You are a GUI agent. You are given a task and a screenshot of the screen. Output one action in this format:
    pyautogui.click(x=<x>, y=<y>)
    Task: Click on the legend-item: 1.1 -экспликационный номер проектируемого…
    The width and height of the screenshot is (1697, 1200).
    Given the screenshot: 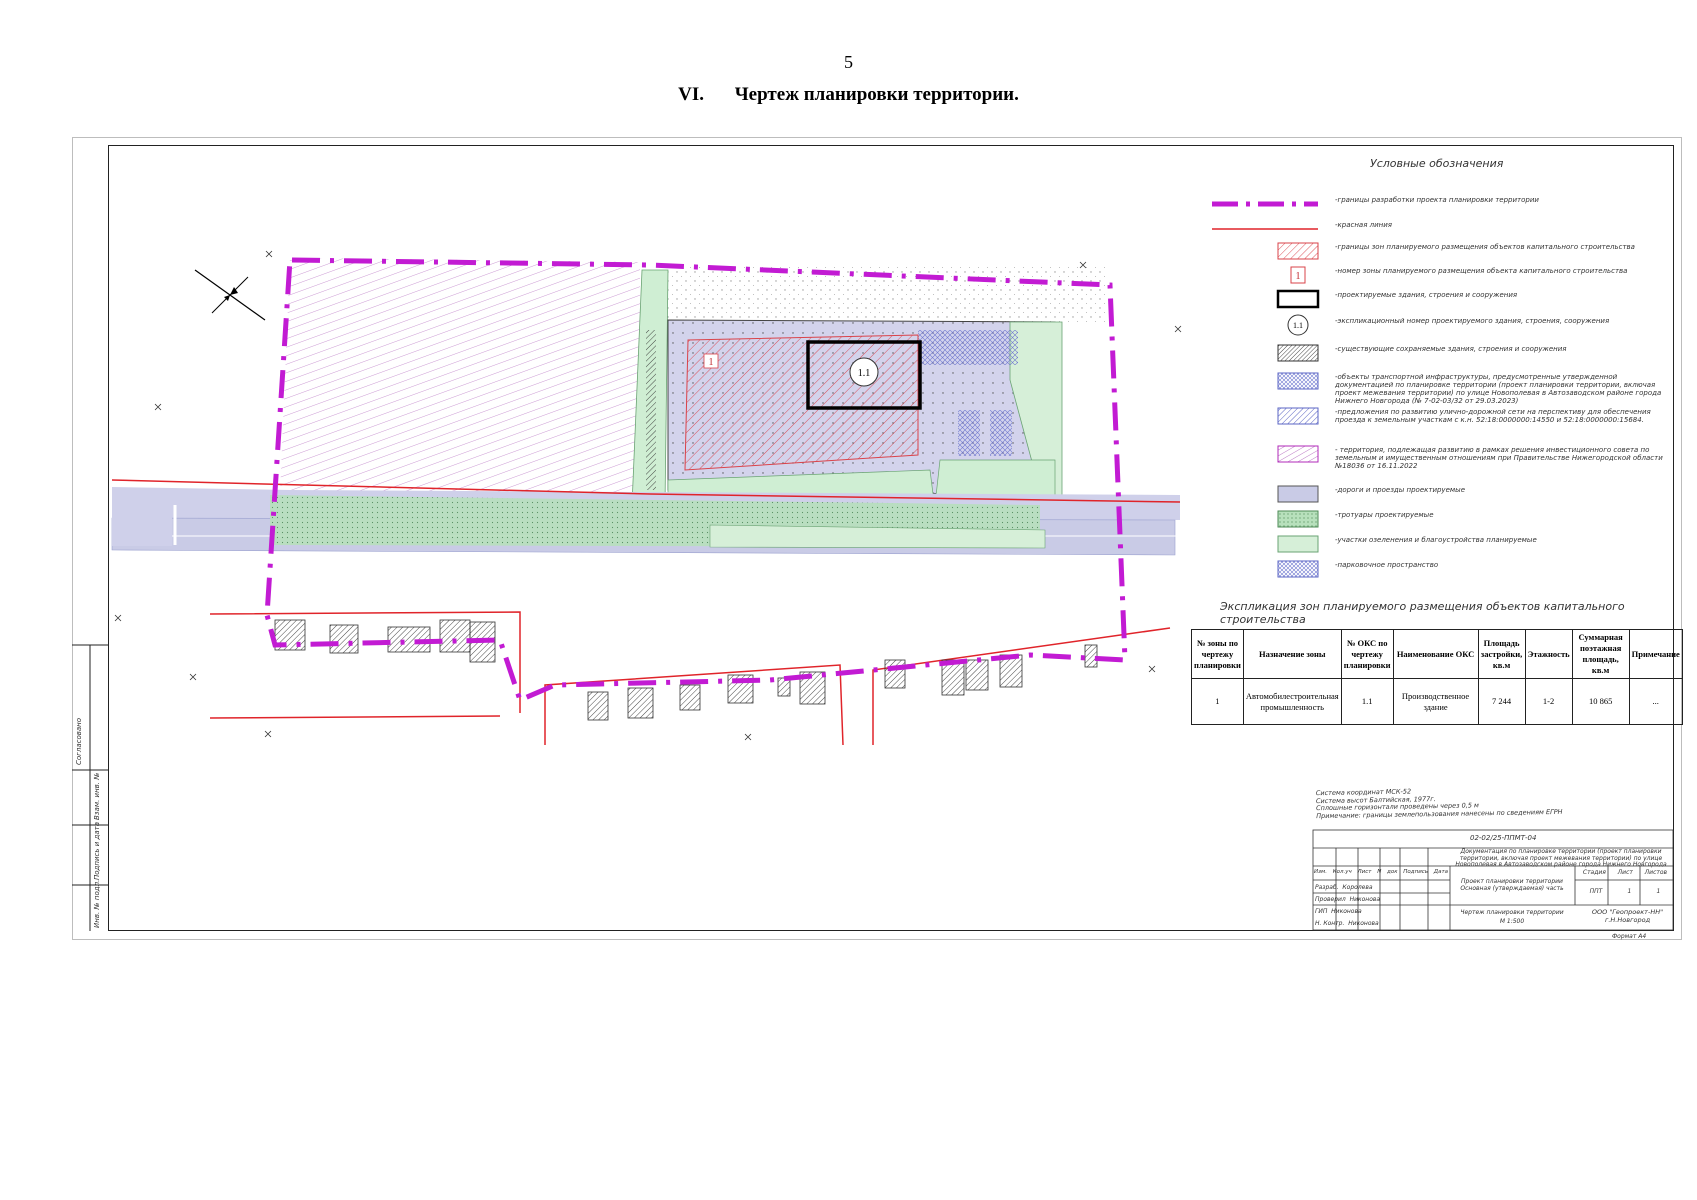 What is the action you would take?
    pyautogui.click(x=1440, y=327)
    